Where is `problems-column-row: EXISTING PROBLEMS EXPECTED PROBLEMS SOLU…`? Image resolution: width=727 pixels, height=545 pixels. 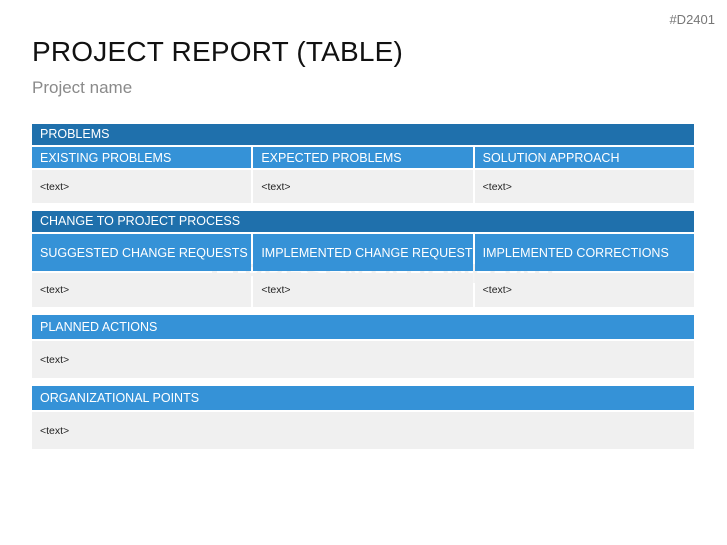
problems-column-row: EXISTING PROBLEMS EXPECTED PROBLEMS SOLU… is located at coordinates (363, 157).